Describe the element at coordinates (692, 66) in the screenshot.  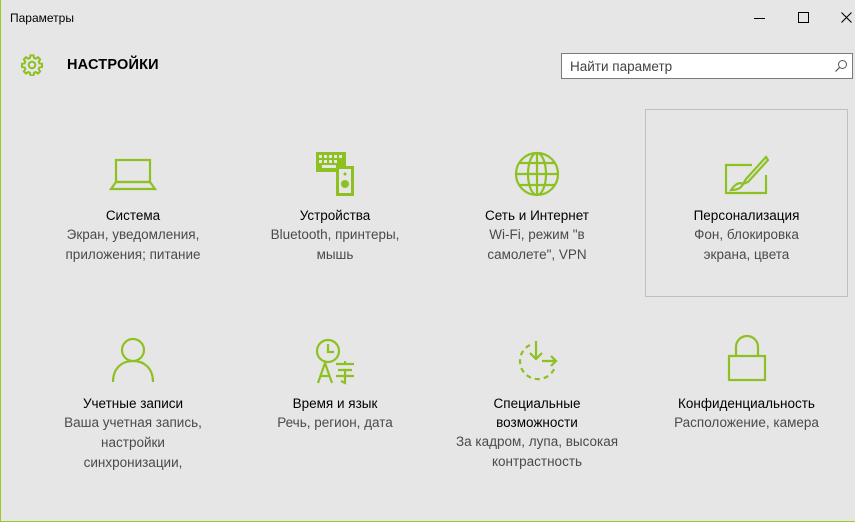
I see `search-input` at that location.